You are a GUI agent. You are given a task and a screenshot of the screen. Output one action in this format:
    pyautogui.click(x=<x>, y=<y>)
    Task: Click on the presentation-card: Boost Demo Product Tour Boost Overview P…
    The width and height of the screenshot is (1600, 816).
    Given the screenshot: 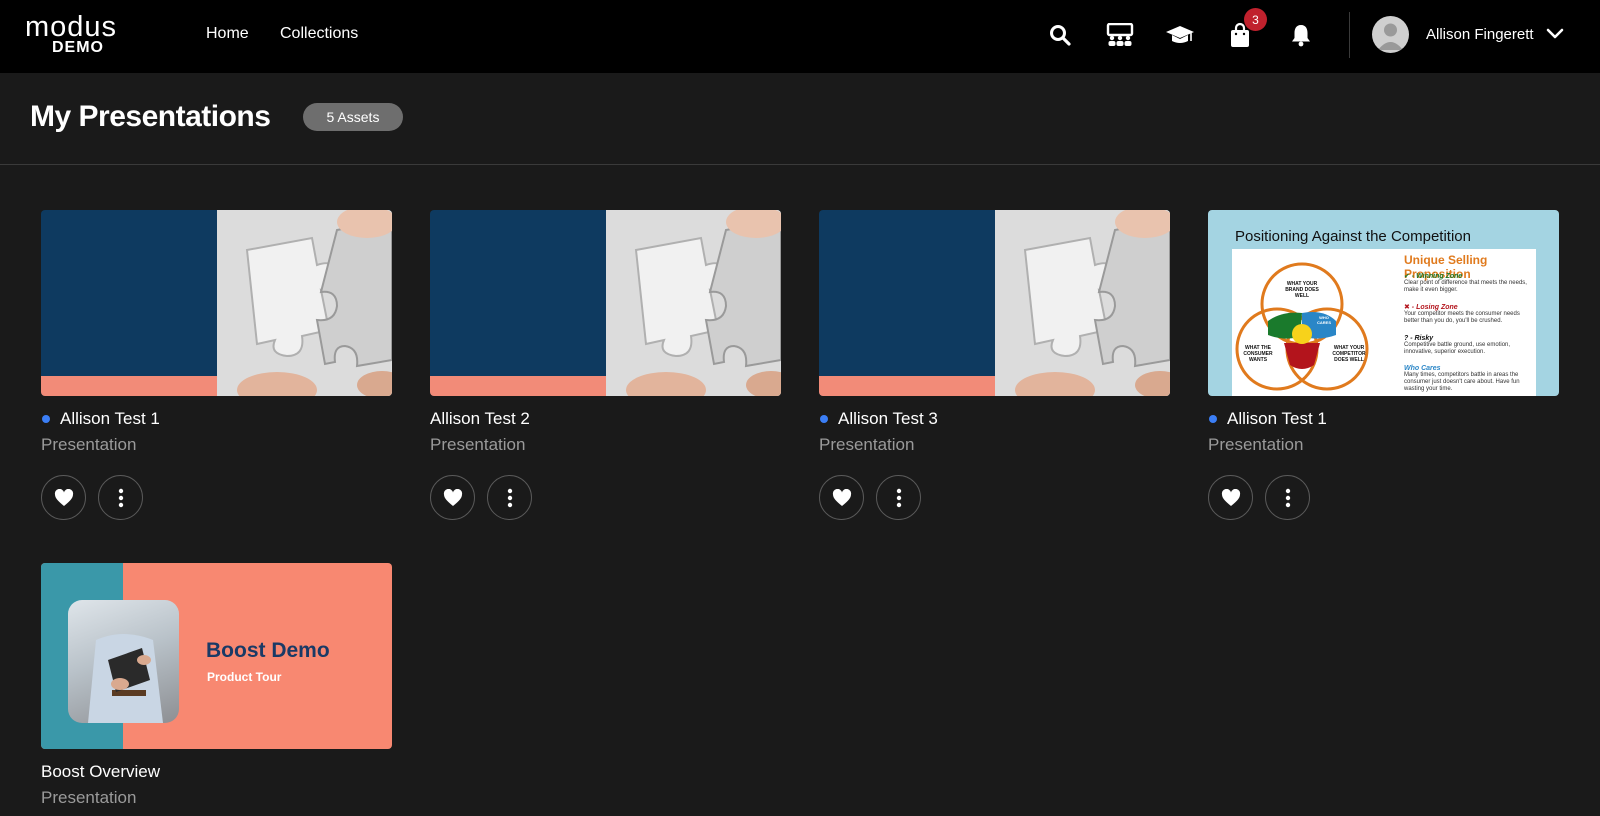 What is the action you would take?
    pyautogui.click(x=216, y=685)
    